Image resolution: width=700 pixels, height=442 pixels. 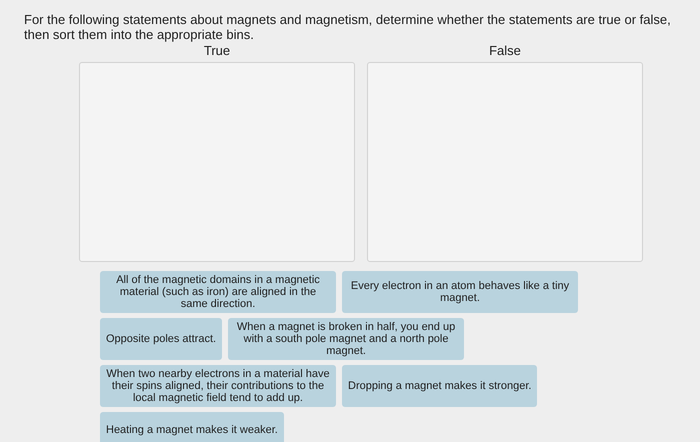 I want to click on bin-label: False, so click(x=505, y=50).